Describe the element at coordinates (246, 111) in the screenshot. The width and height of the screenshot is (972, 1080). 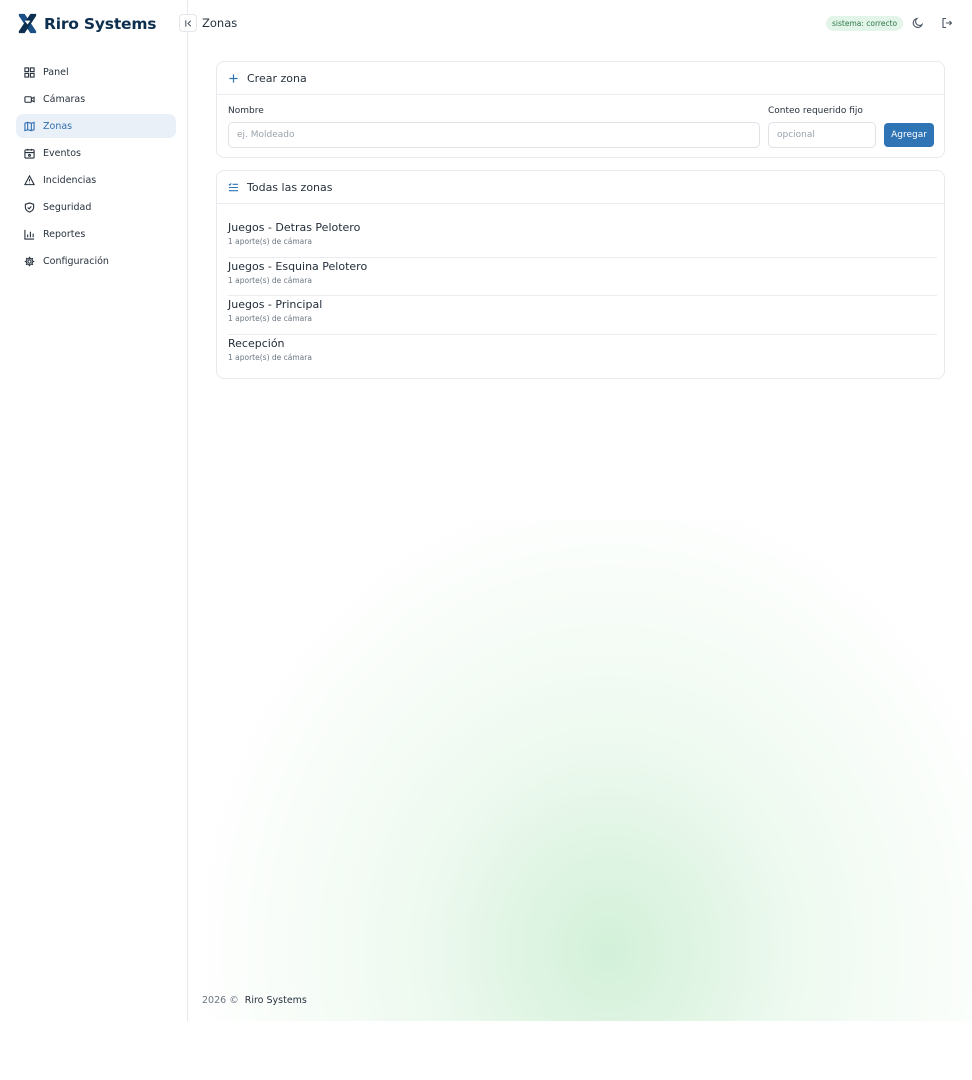
I see `name-label: Nombre` at that location.